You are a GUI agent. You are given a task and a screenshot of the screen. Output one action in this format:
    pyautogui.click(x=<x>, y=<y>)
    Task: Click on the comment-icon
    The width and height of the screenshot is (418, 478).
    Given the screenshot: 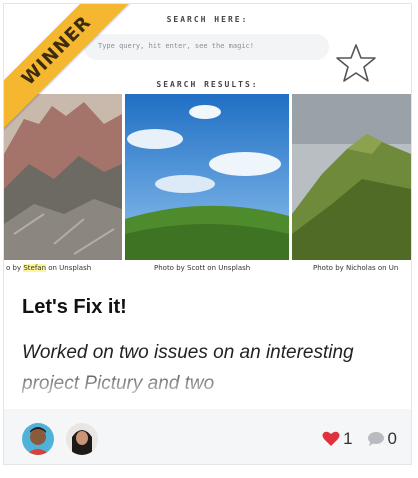 What is the action you would take?
    pyautogui.click(x=375, y=439)
    